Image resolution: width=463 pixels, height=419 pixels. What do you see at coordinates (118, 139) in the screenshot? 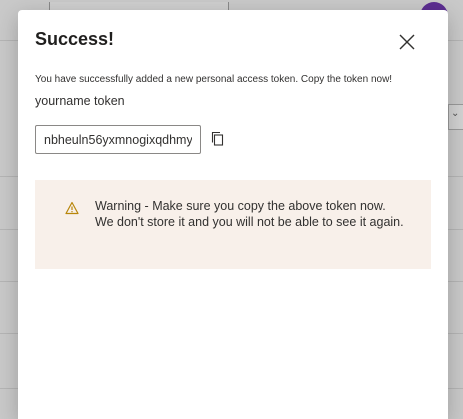
I see `token-field` at bounding box center [118, 139].